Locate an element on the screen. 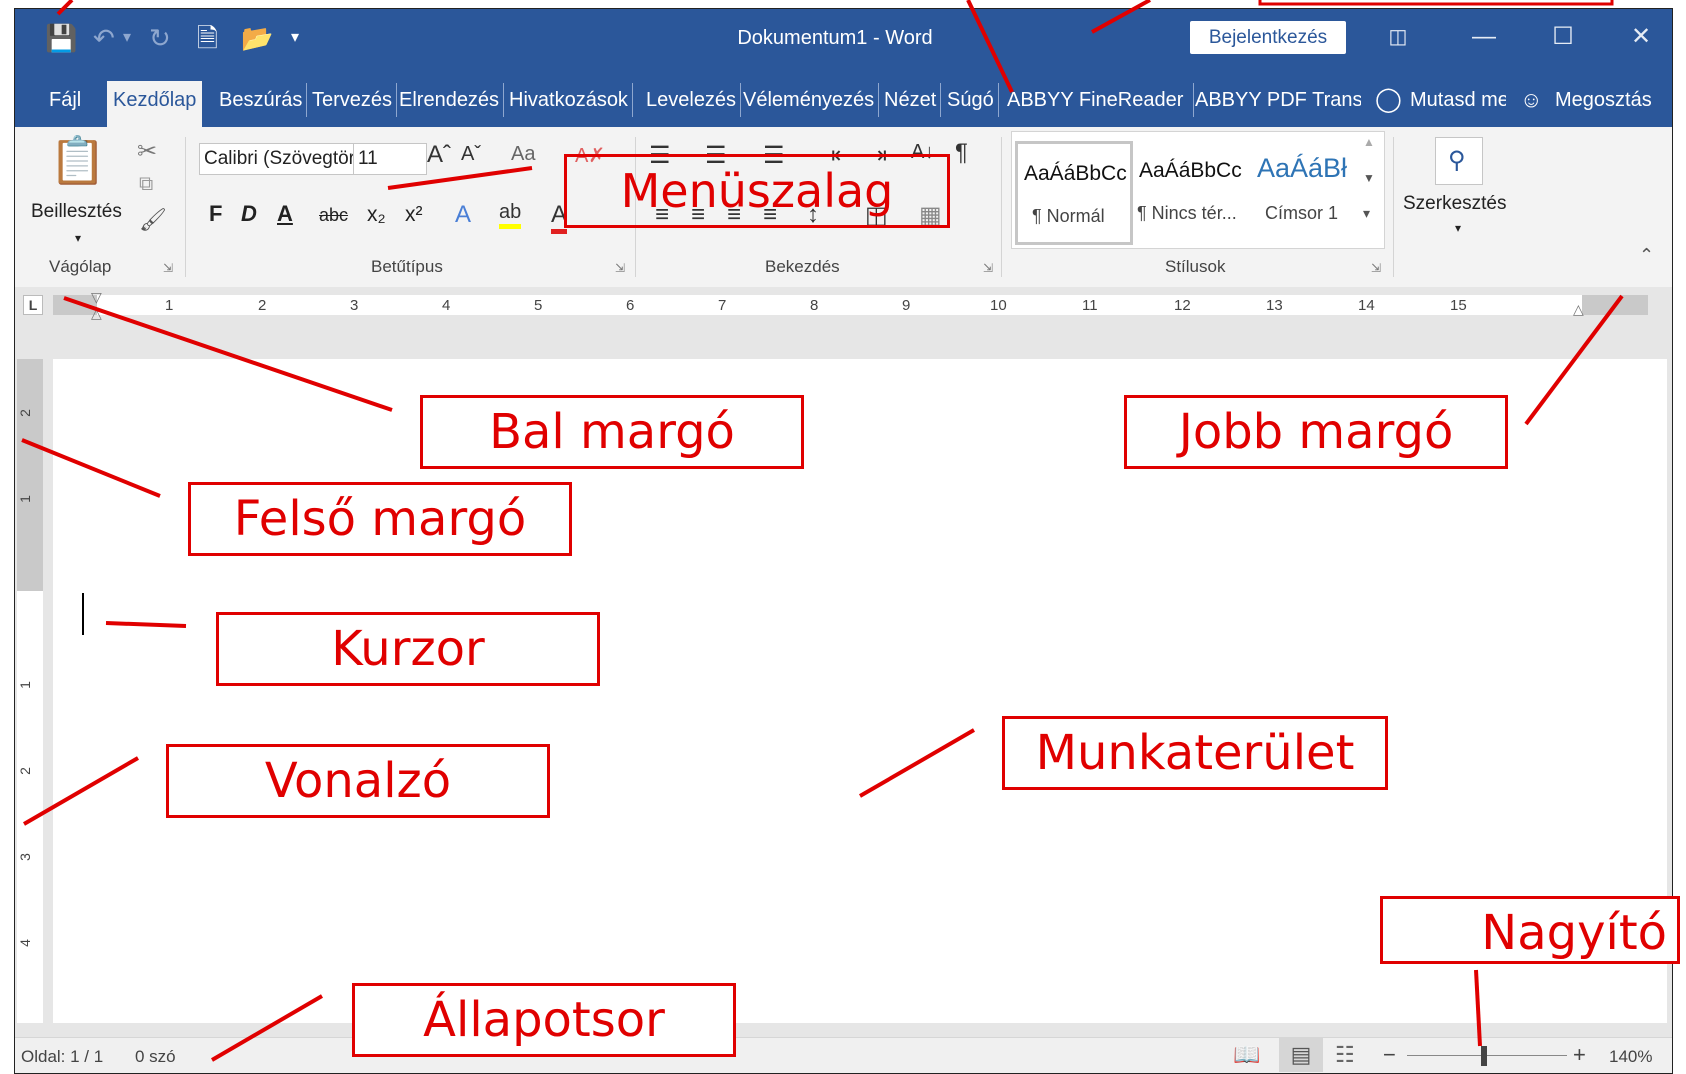 Image resolution: width=1686 pixels, height=1074 pixels. styles-more-icon: ▾ is located at coordinates (1366, 213).